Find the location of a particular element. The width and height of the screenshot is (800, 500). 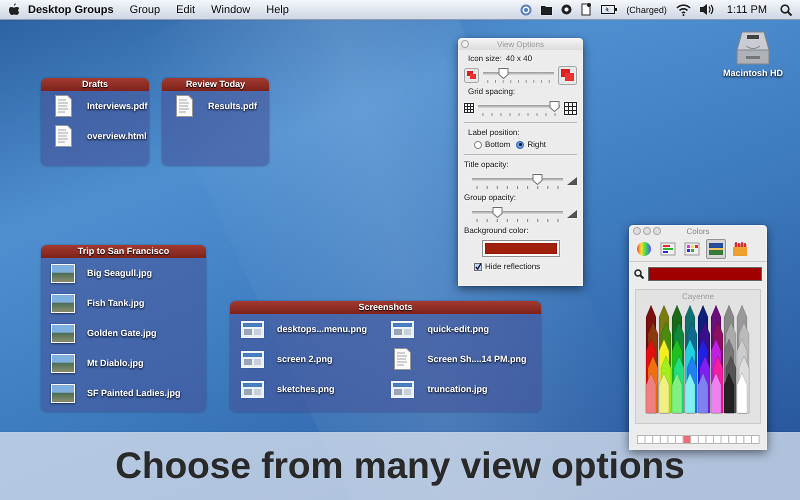

menu-item: Window is located at coordinates (230, 10).